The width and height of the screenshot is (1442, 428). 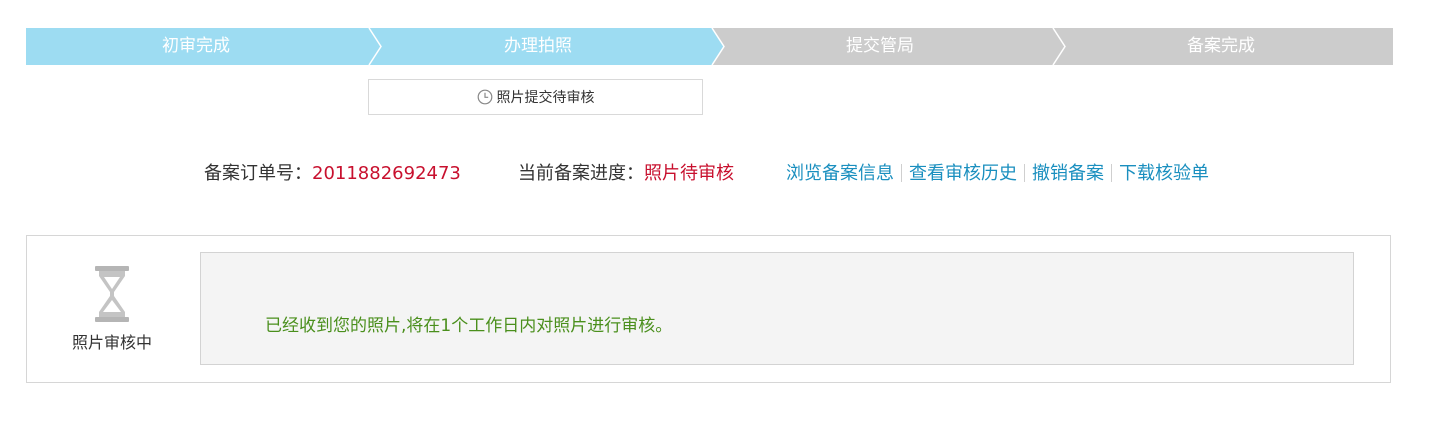 I want to click on step-label-3: 提交管局, so click(x=880, y=46).